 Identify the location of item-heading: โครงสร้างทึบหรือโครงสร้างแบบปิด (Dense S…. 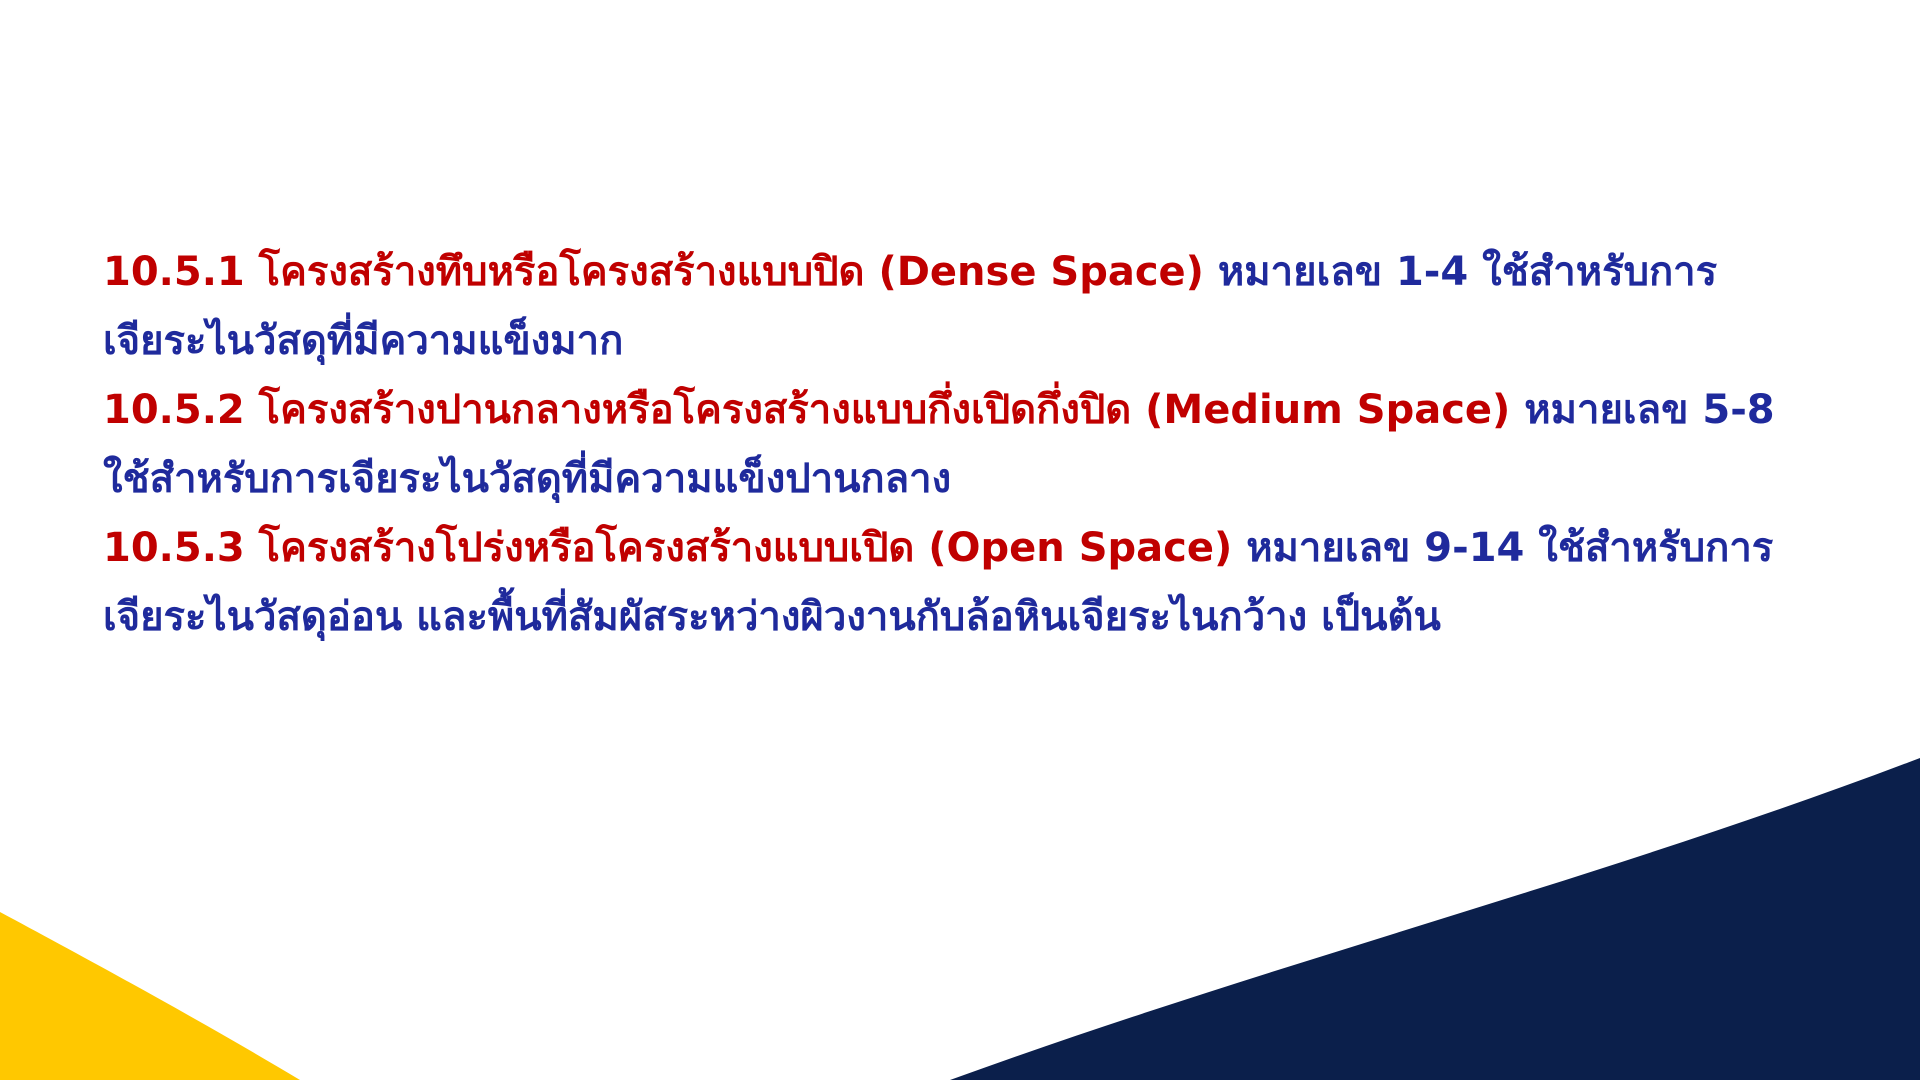
(731, 272).